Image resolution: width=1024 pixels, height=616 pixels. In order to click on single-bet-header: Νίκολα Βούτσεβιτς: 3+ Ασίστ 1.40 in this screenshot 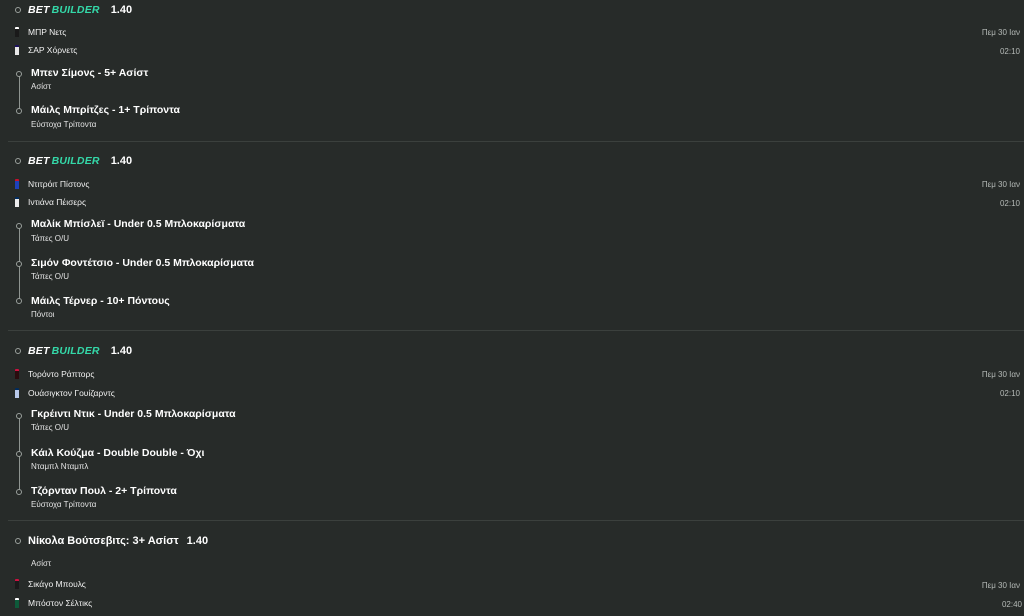, I will do `click(111, 541)`.